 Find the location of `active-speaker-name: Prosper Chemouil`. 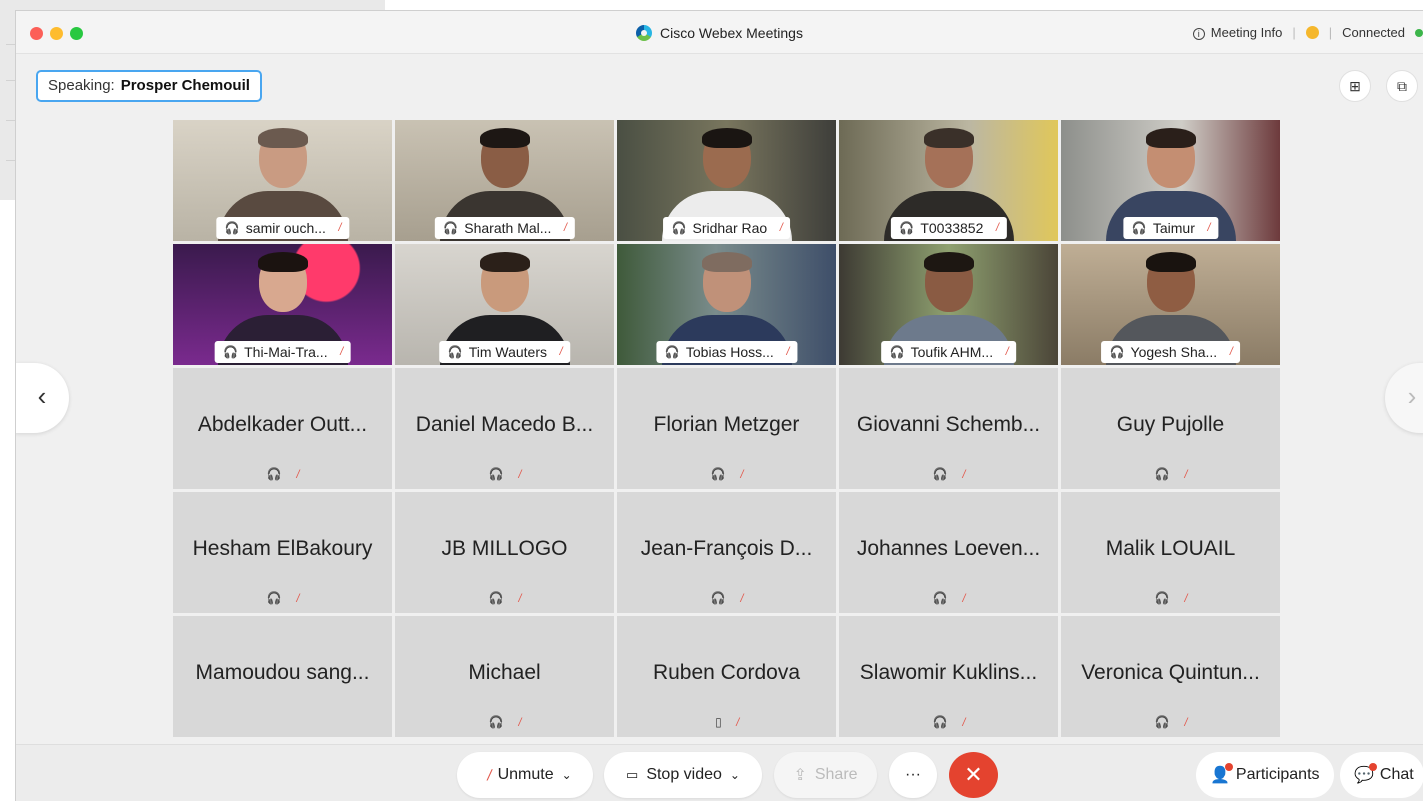

active-speaker-name: Prosper Chemouil is located at coordinates (185, 85).